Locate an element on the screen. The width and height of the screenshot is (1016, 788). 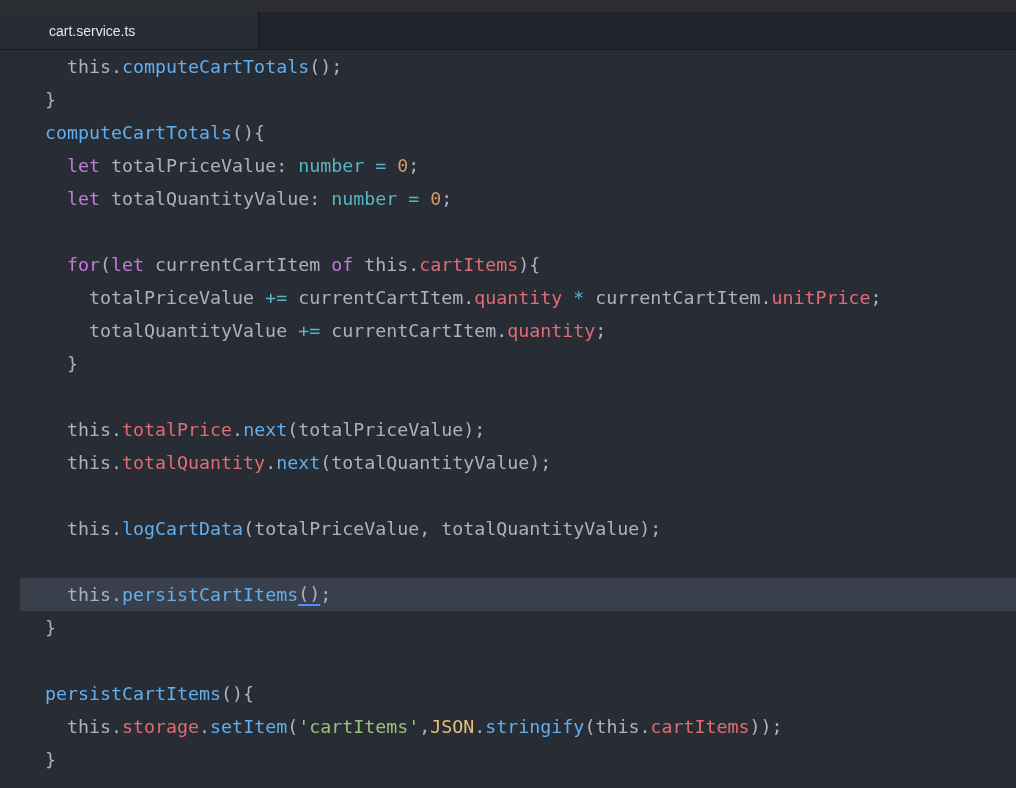
code-line: computeCartTotals(){ is located at coordinates (155, 133).